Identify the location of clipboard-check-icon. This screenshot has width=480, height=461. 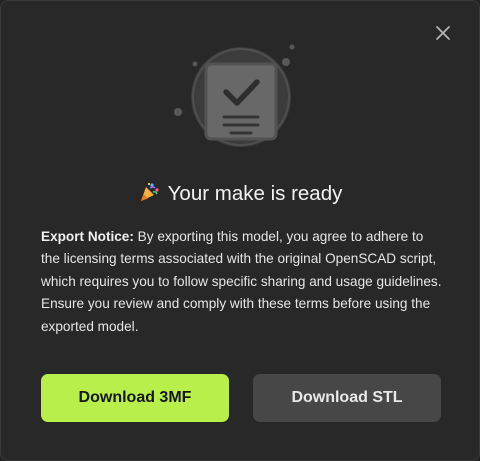
(241, 102).